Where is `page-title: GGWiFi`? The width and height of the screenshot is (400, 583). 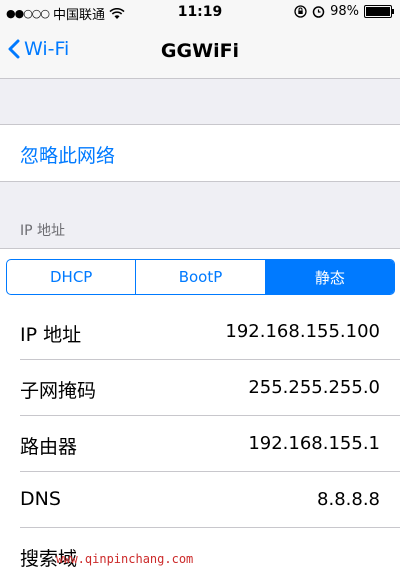 page-title: GGWiFi is located at coordinates (200, 51).